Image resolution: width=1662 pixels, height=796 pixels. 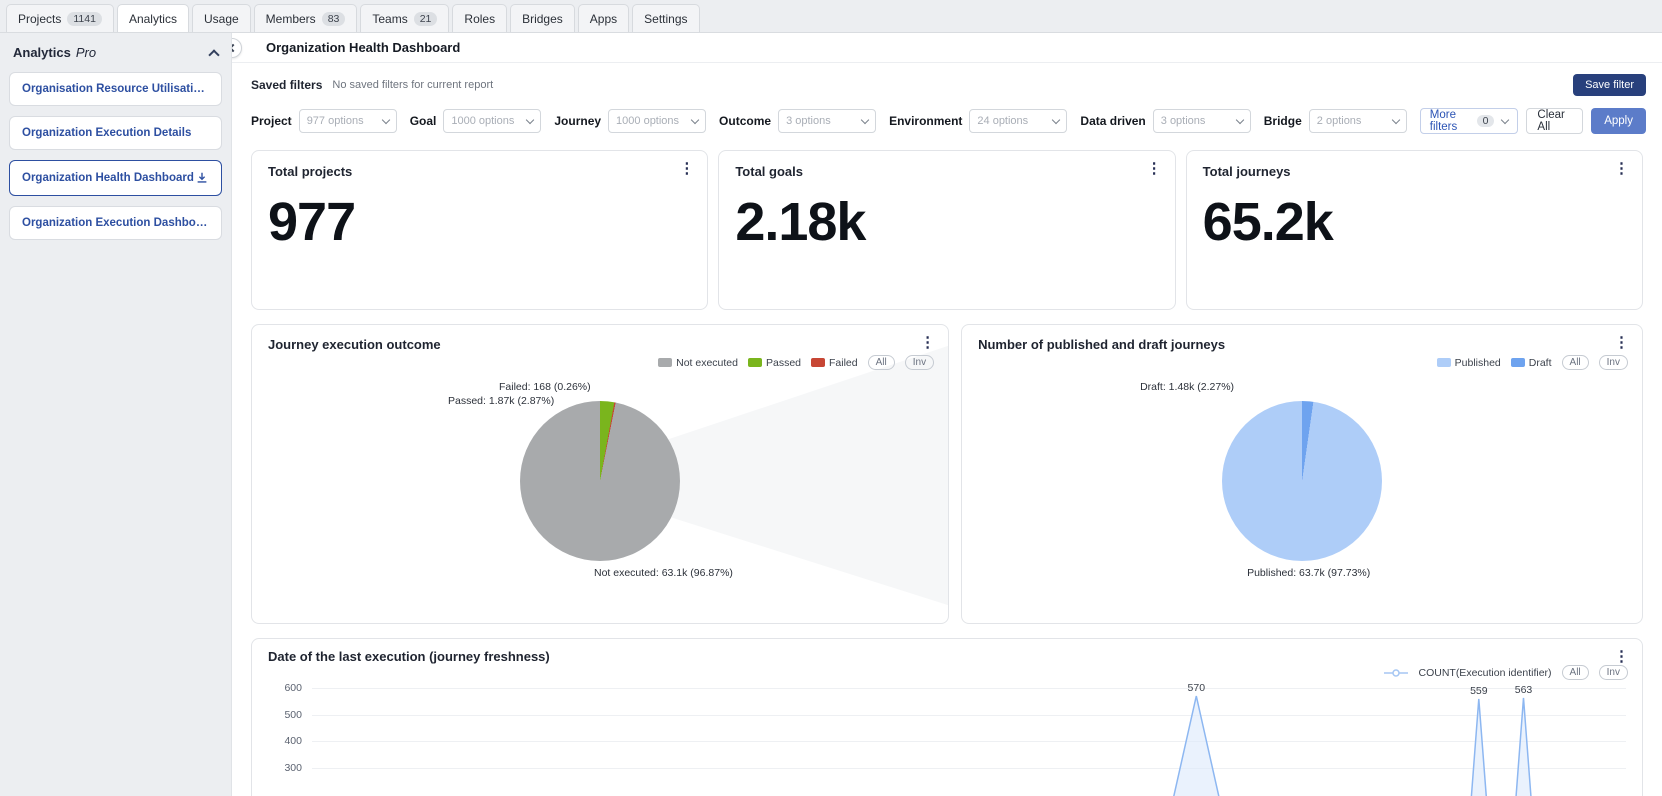 What do you see at coordinates (542, 18) in the screenshot?
I see `tab-bridges: Bridges` at bounding box center [542, 18].